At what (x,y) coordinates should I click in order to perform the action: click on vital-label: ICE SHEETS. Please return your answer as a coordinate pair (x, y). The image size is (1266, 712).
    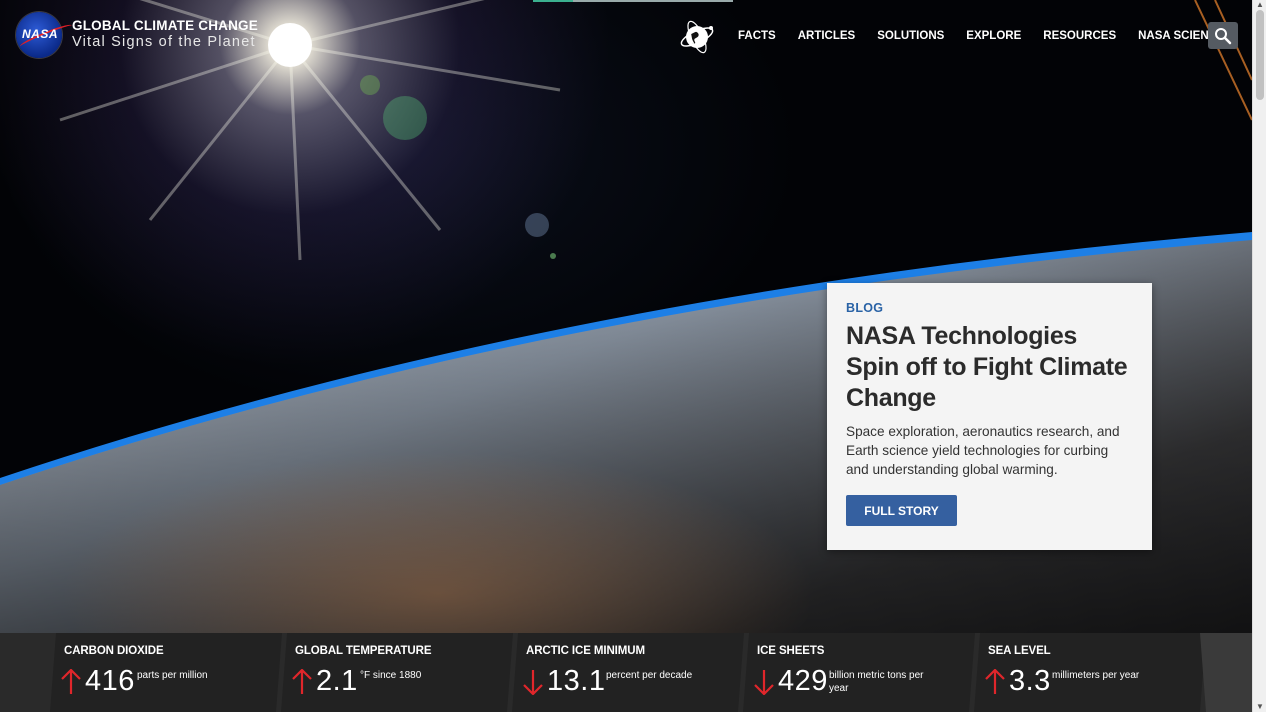
    Looking at the image, I should click on (791, 651).